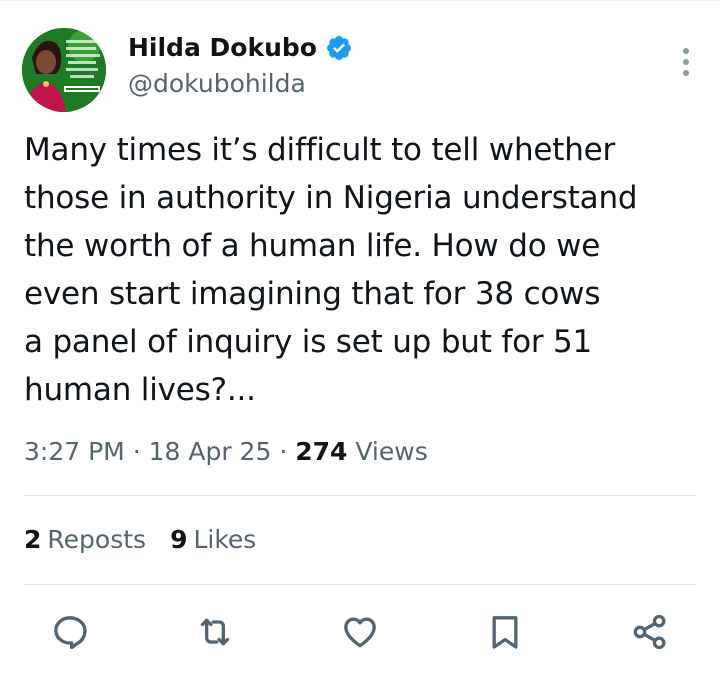 This screenshot has width=720, height=675. What do you see at coordinates (179, 539) in the screenshot?
I see `likes-count: 9` at bounding box center [179, 539].